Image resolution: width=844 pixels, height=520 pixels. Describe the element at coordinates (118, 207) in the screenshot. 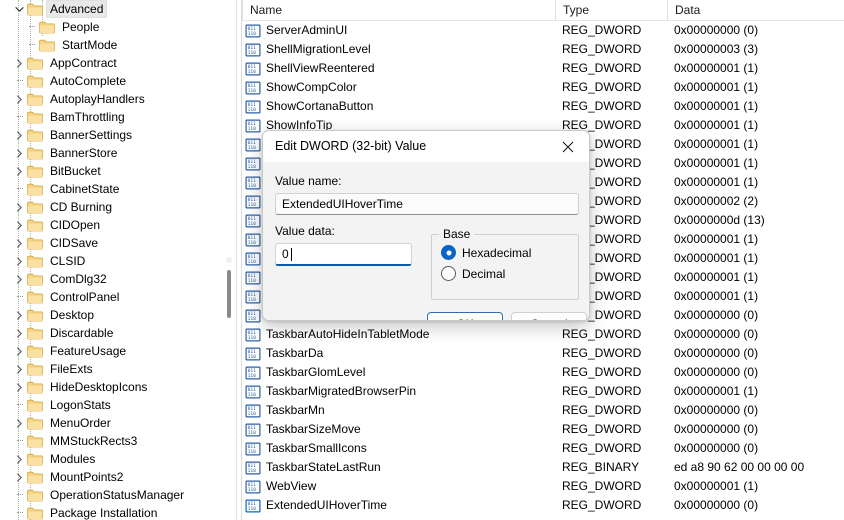

I see `tree-item-cd-burning: CD Burning` at that location.